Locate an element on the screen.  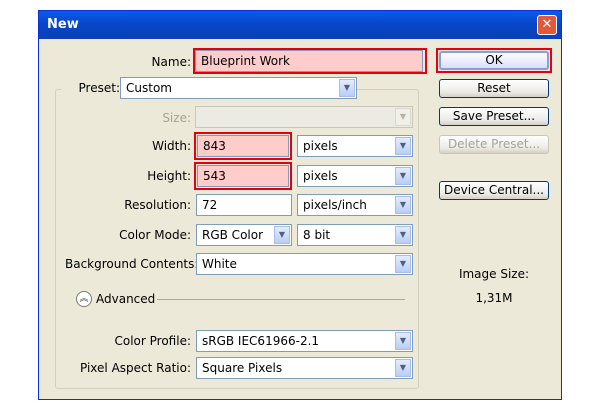
preset-select: Custom ▼ is located at coordinates (238, 88).